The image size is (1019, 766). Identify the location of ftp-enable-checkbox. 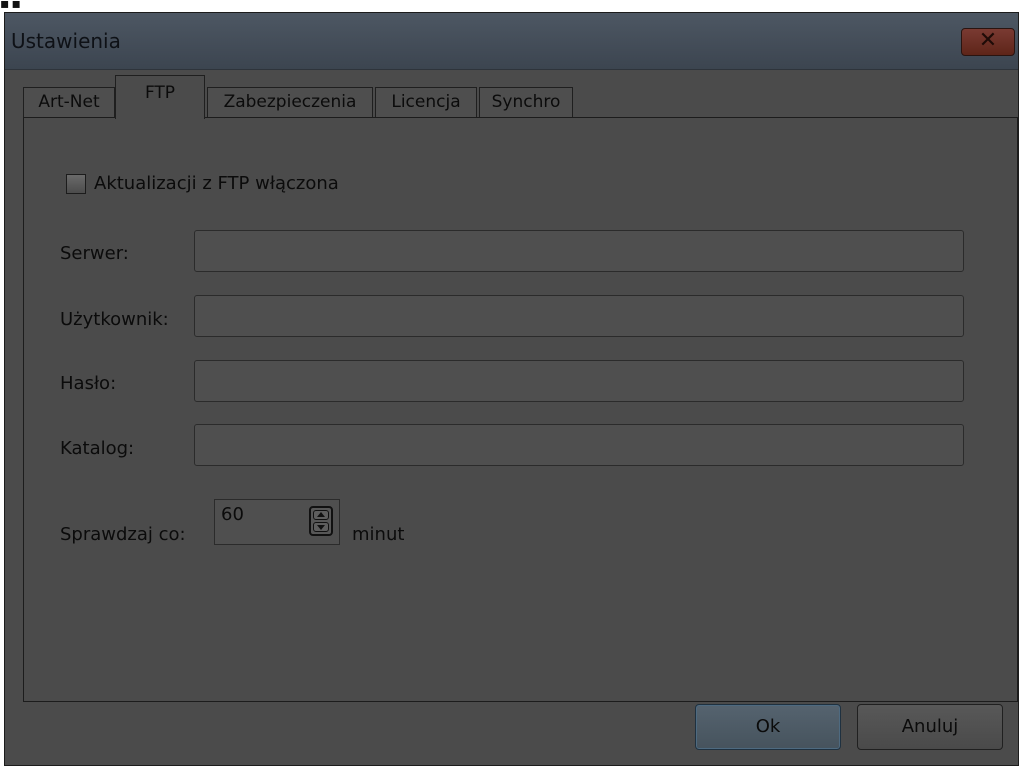
(76, 184).